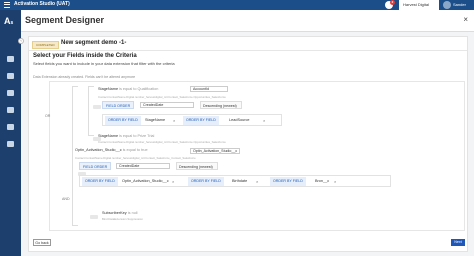  Describe the element at coordinates (45, 45) in the screenshot. I see `status-badge: COMPLETED` at that location.